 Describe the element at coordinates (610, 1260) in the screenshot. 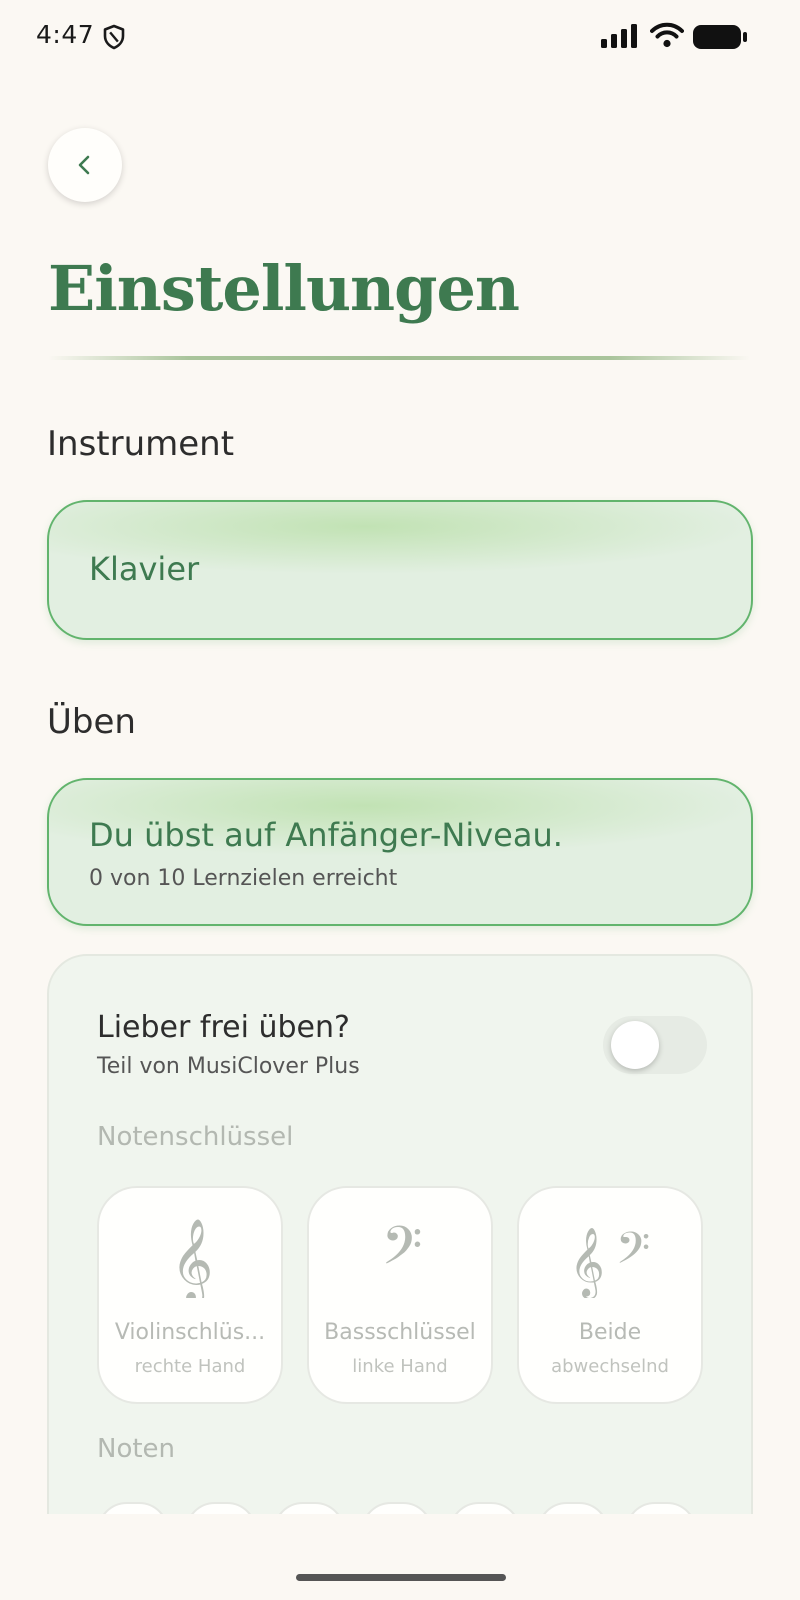

I see `both-clefs-icon: 𝄞 𝄢` at that location.